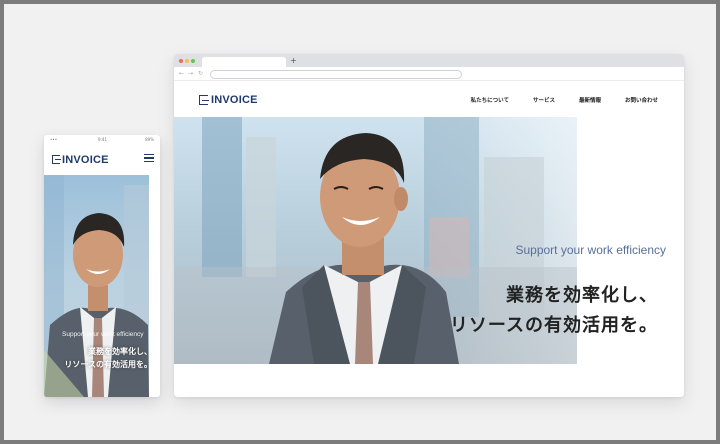 This screenshot has width=720, height=444. I want to click on new-tab-button: +, so click(293, 60).